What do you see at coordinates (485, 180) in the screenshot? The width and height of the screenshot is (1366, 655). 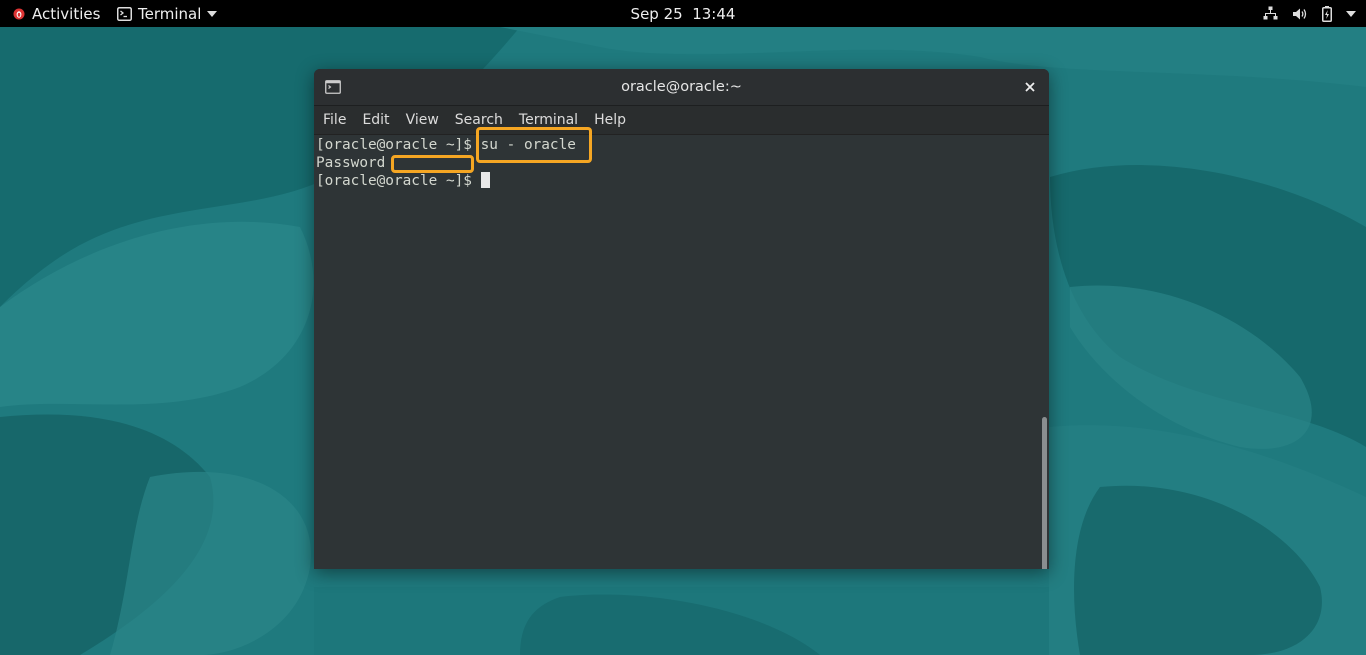 I see `text-cursor` at bounding box center [485, 180].